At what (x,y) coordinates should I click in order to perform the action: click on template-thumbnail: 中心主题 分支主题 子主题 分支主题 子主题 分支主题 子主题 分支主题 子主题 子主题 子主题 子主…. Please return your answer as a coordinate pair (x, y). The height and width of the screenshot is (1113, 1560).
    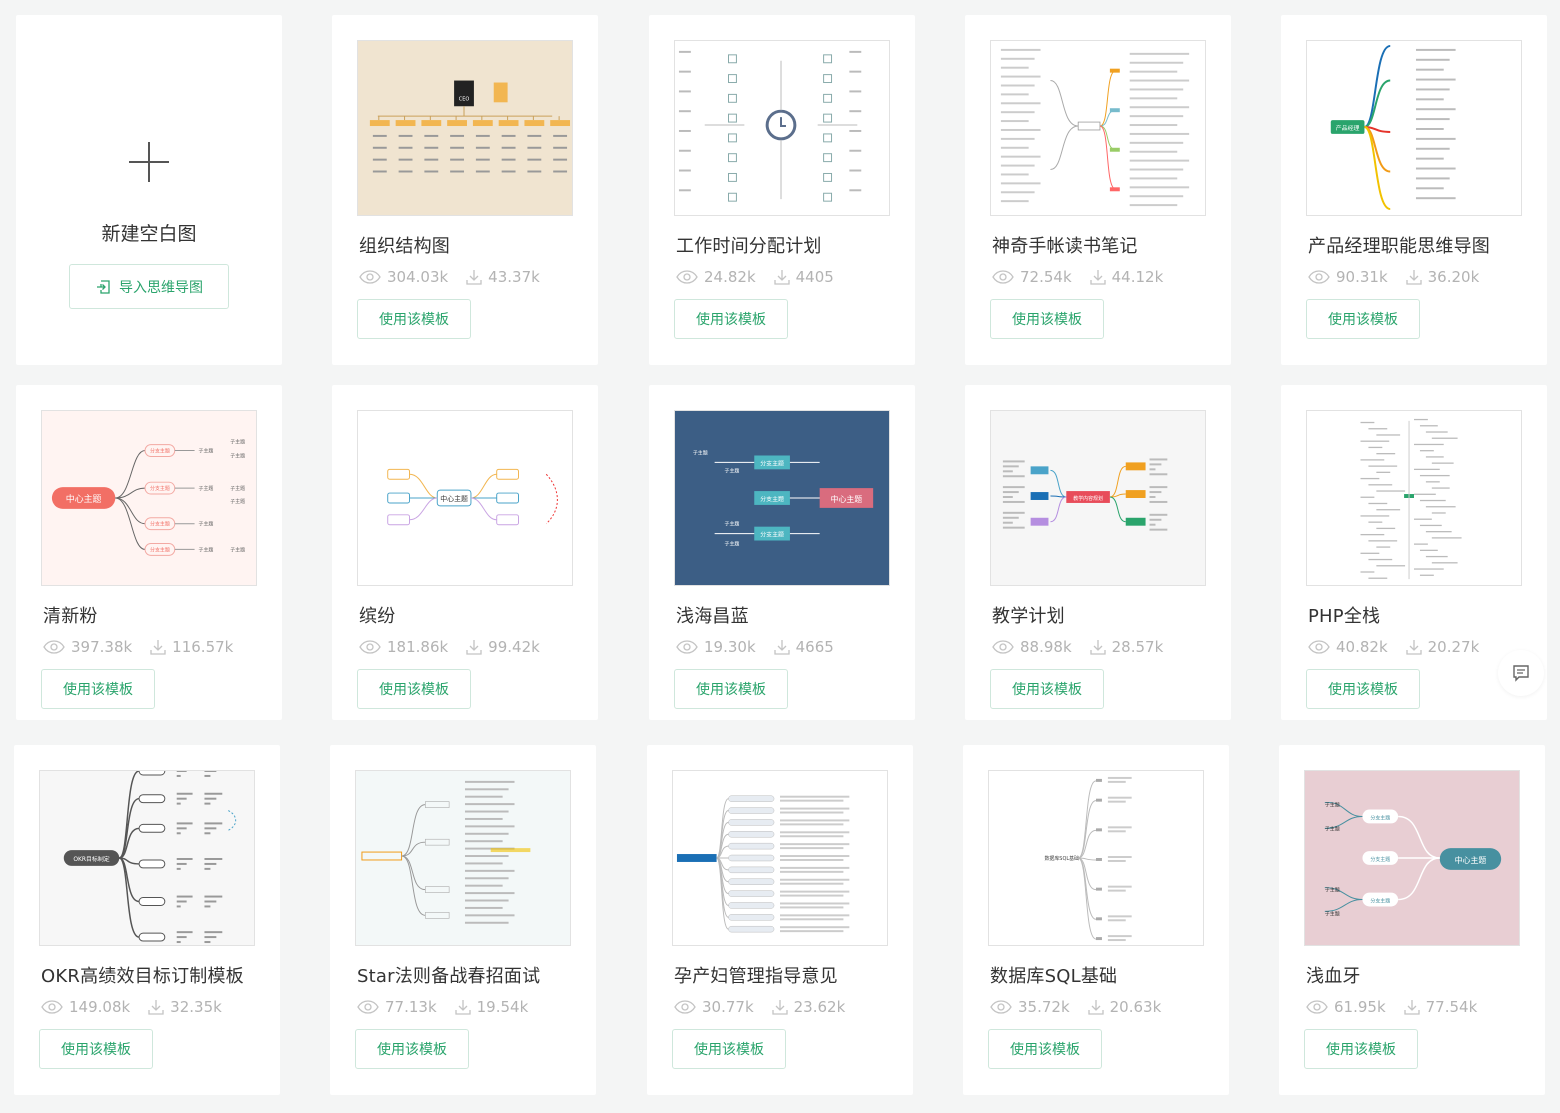
    Looking at the image, I should click on (149, 498).